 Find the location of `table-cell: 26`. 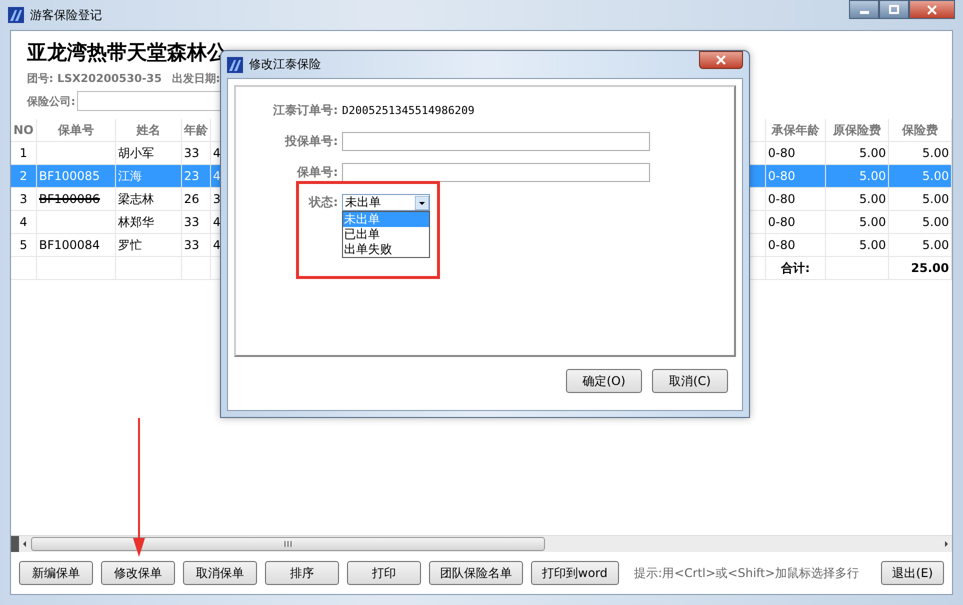

table-cell: 26 is located at coordinates (192, 199).